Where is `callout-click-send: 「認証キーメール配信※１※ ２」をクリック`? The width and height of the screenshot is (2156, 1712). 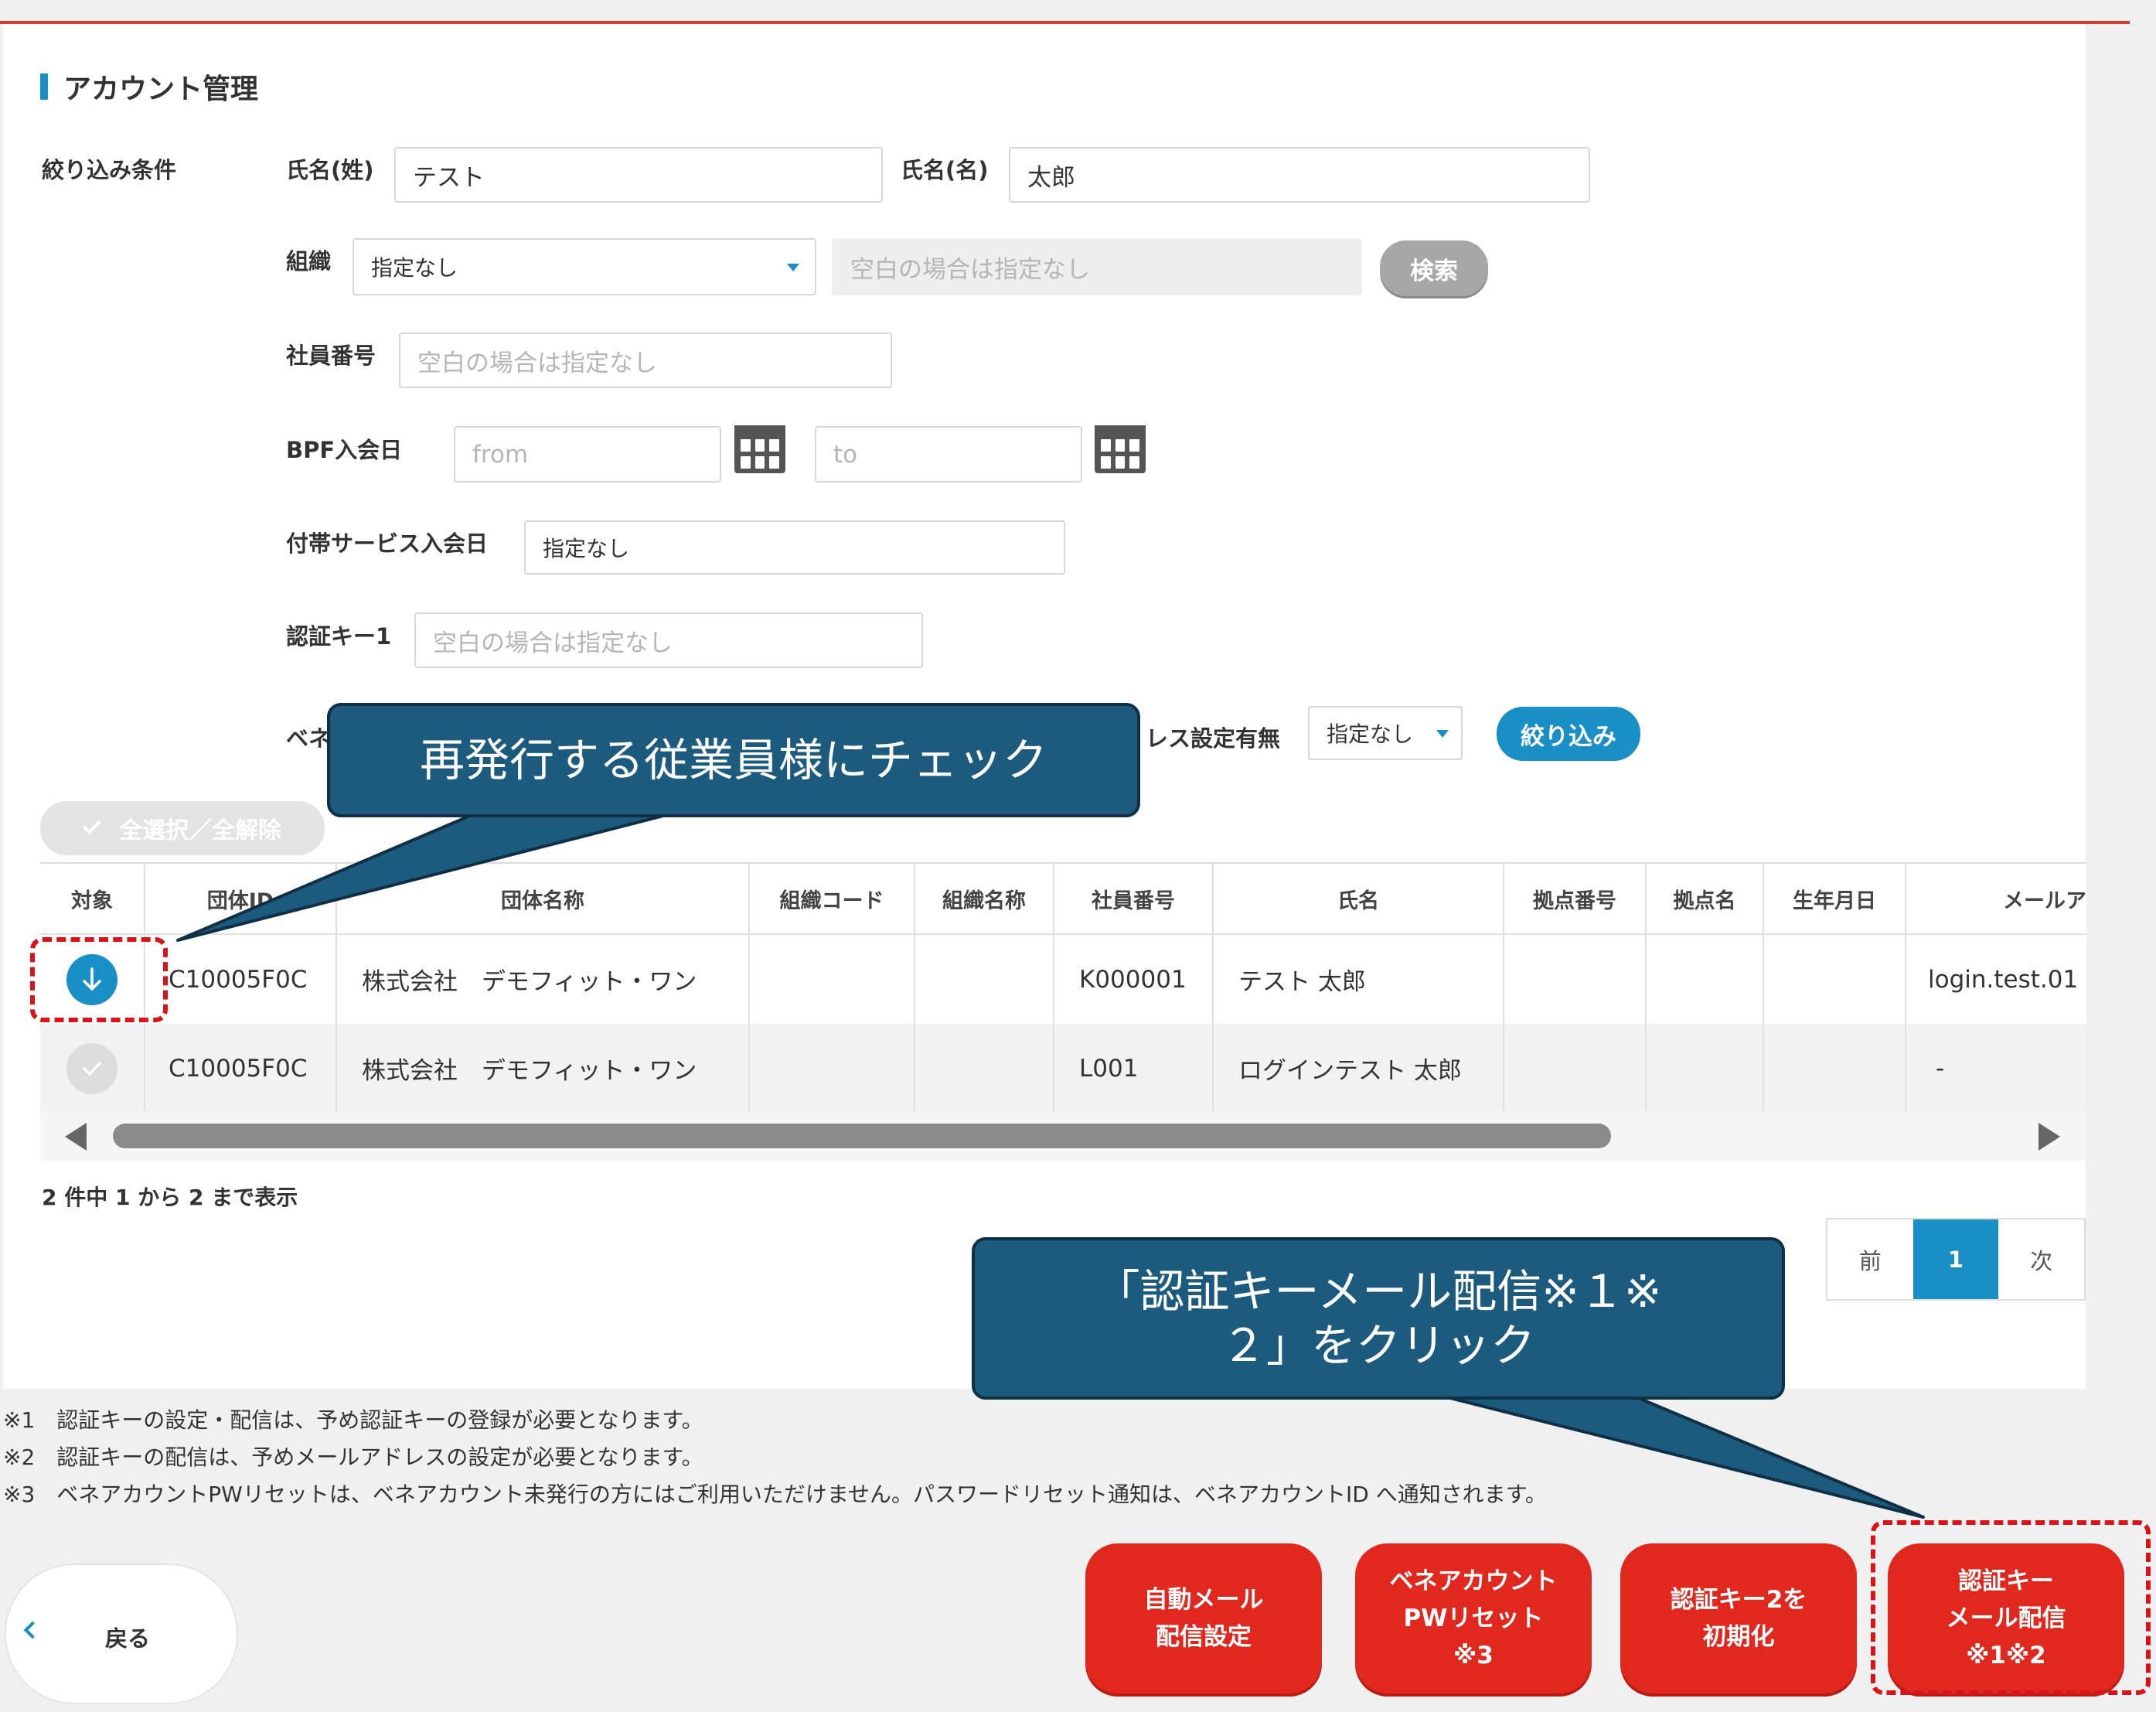
callout-click-send: 「認証キーメール配信※１※ ２」をクリック is located at coordinates (1378, 1318).